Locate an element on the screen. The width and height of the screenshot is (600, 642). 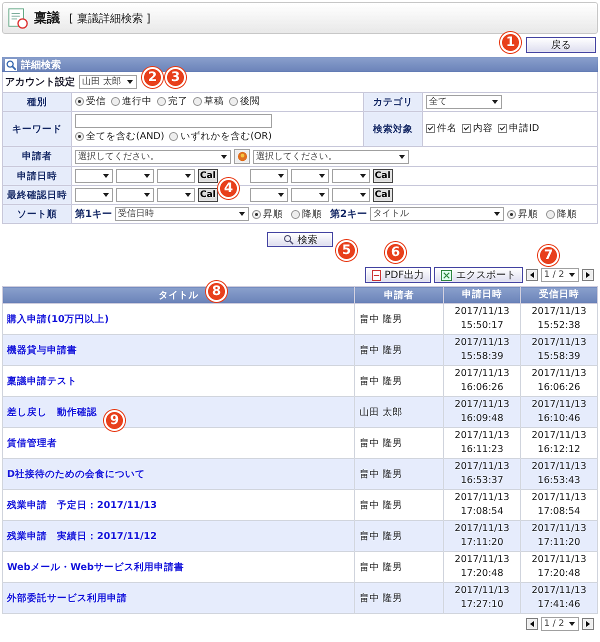
field-label: カテゴリ is located at coordinates (393, 102).